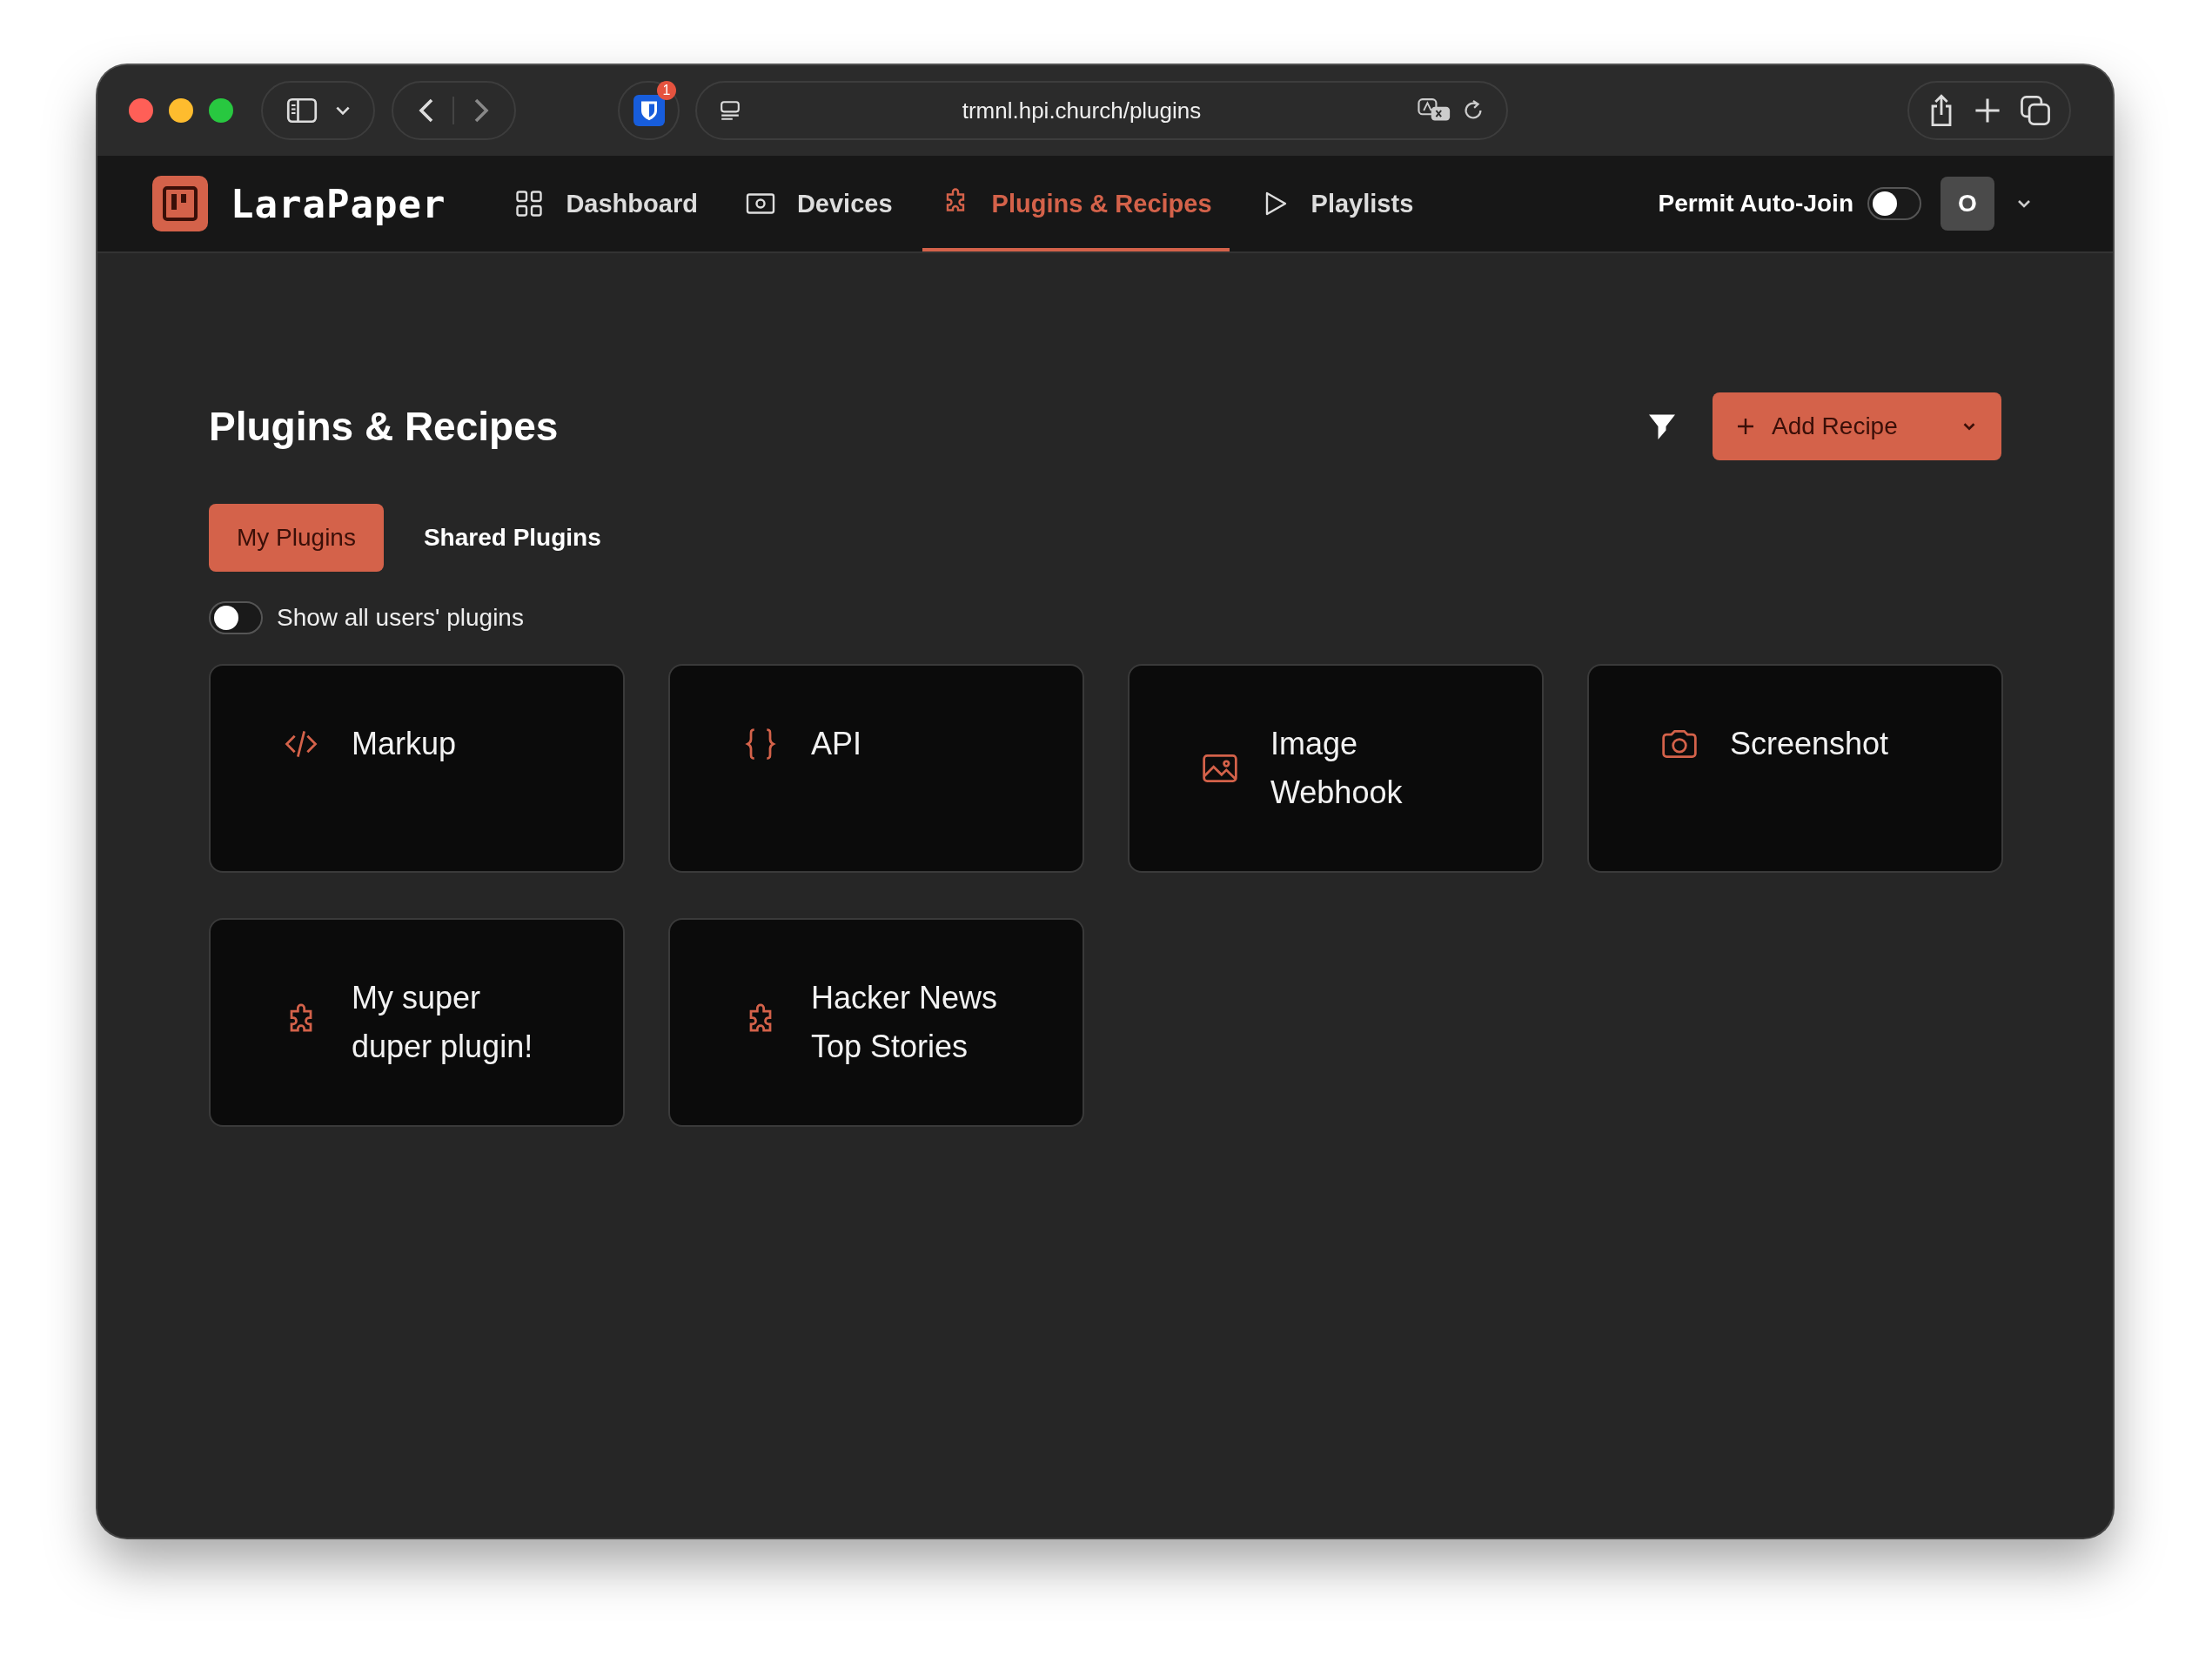 The image size is (2212, 1669). What do you see at coordinates (342, 110) in the screenshot?
I see `chevron-down-icon` at bounding box center [342, 110].